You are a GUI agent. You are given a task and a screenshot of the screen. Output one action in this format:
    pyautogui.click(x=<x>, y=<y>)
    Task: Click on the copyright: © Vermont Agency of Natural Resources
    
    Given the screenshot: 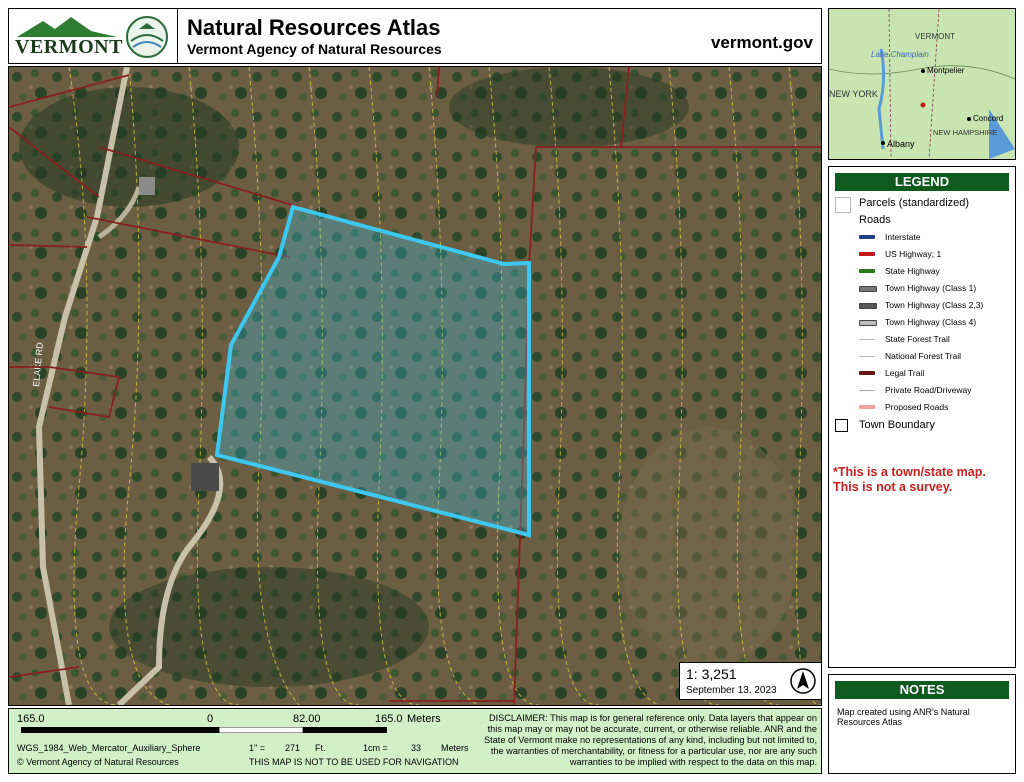 What is the action you would take?
    pyautogui.click(x=98, y=762)
    